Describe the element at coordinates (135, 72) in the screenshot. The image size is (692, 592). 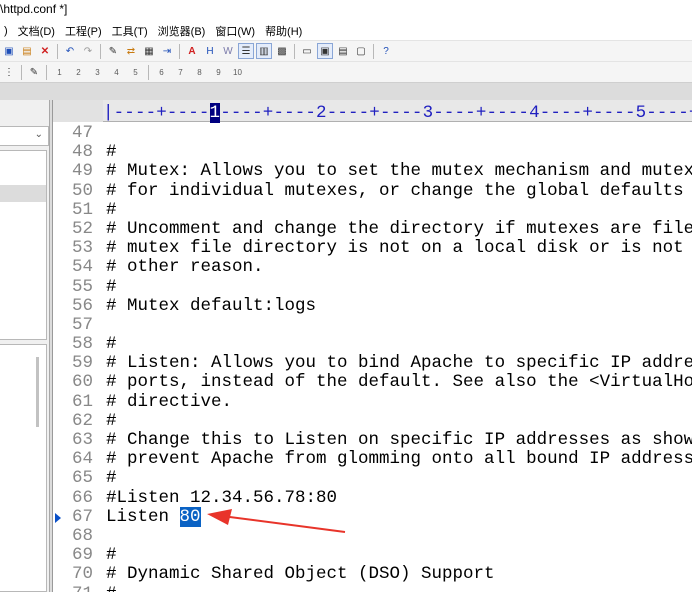
I see `macro-slot-5: 5` at that location.